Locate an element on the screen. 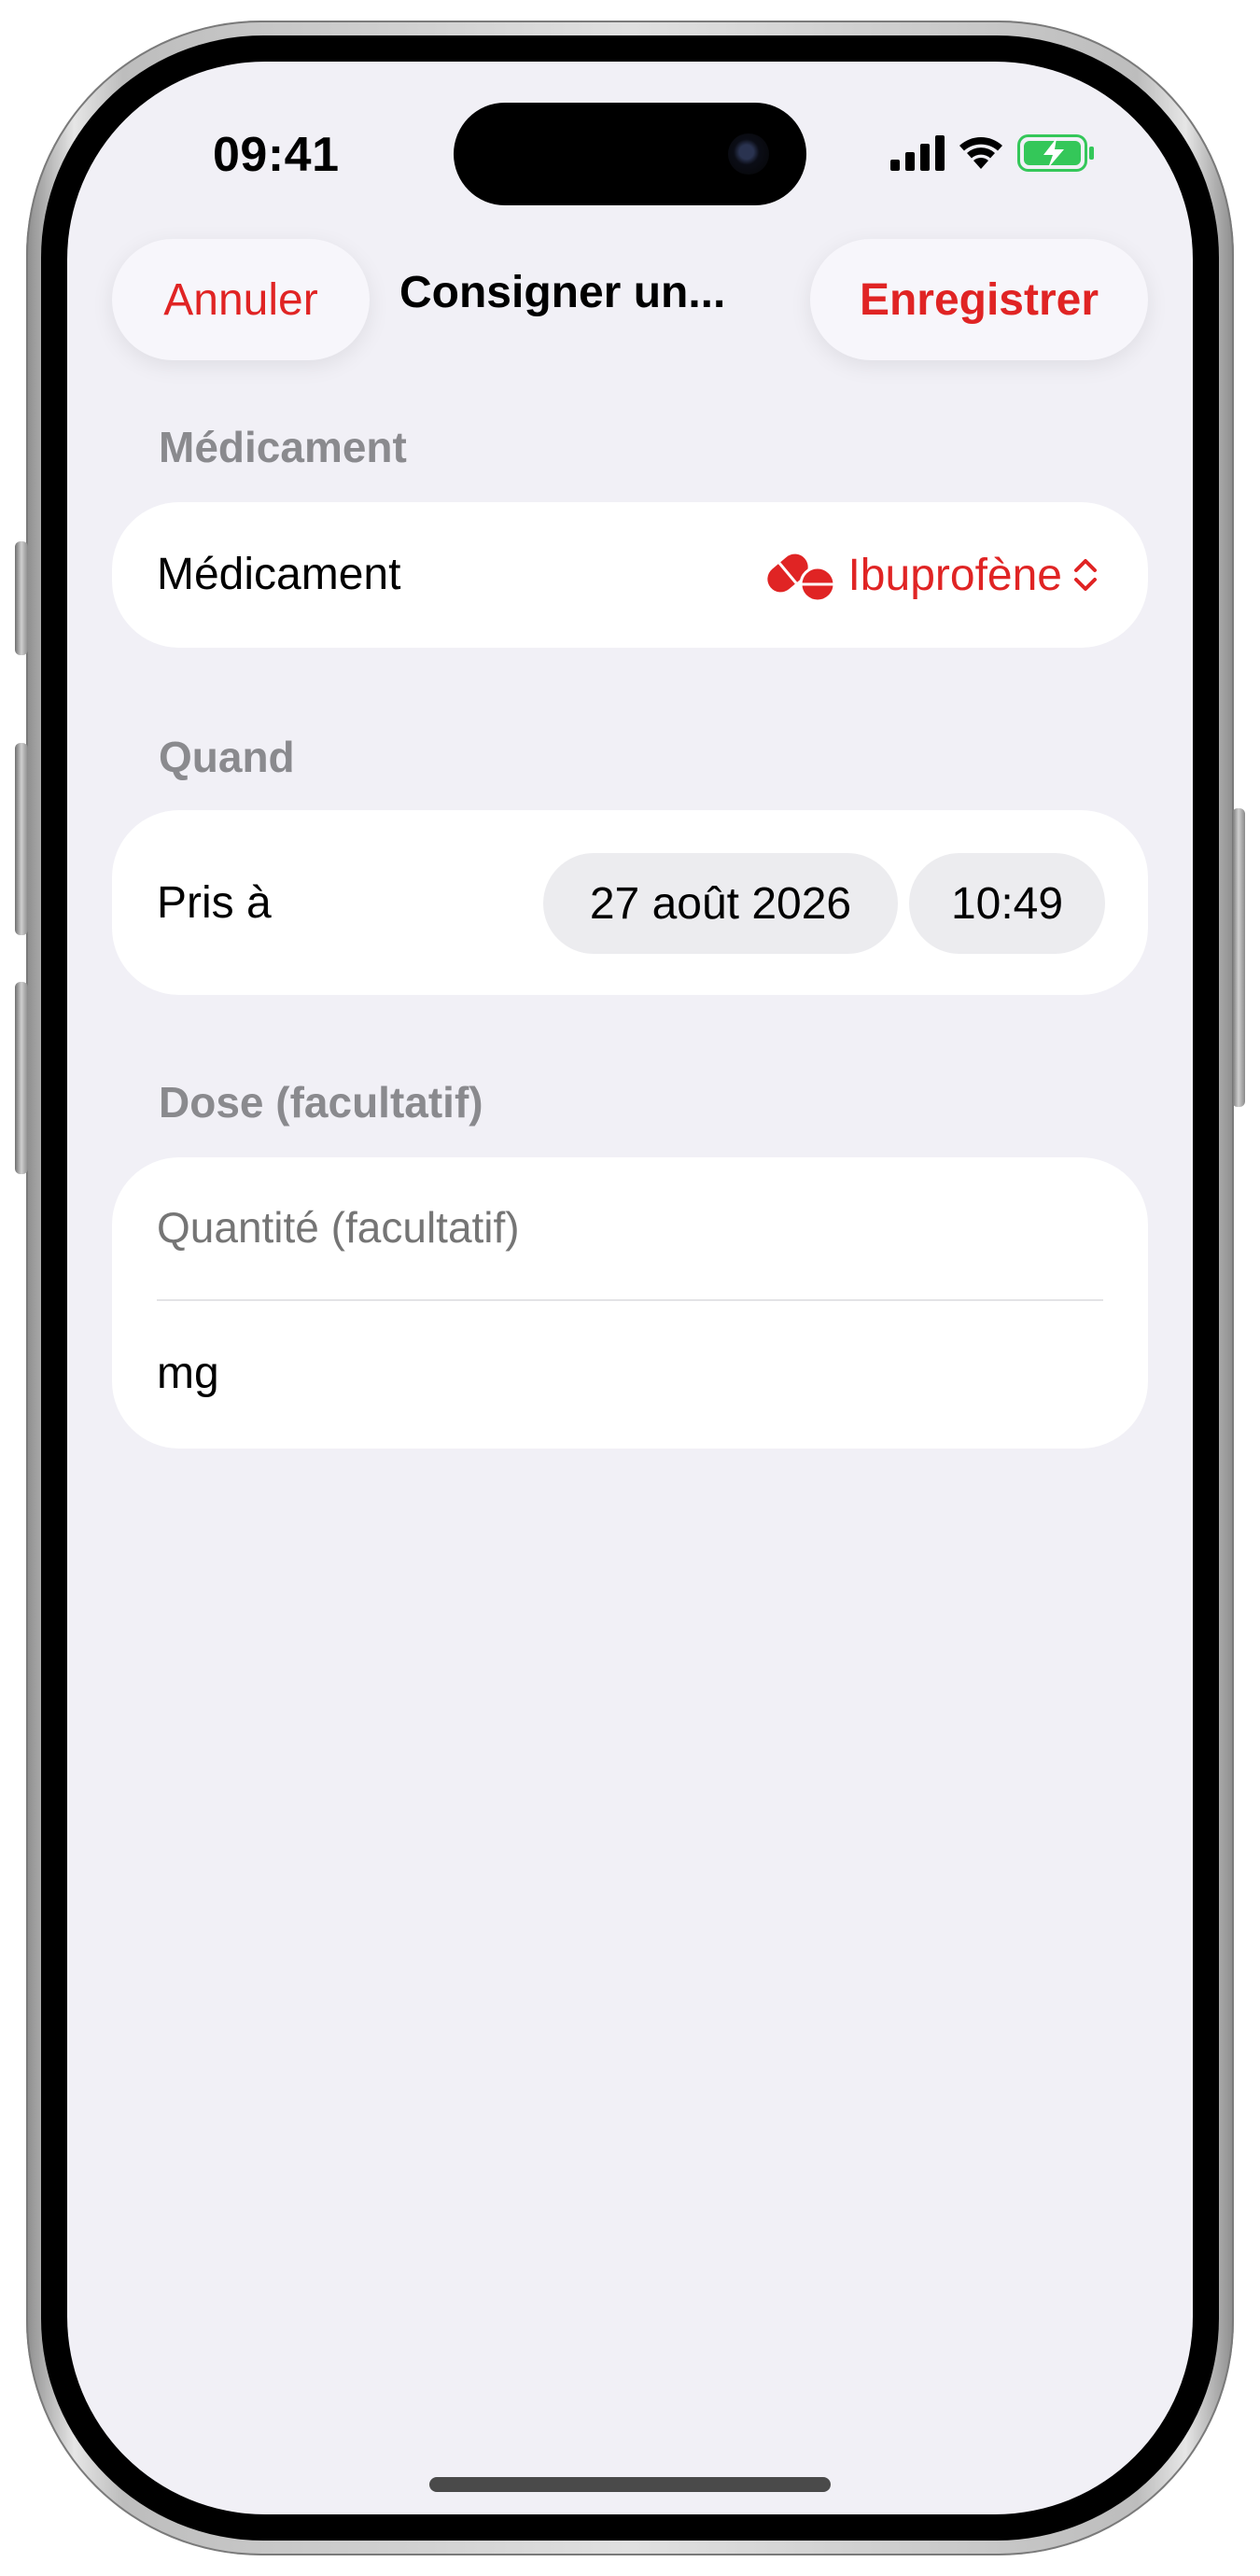 This screenshot has height=2576, width=1260. dose-card: mg is located at coordinates (630, 1303).